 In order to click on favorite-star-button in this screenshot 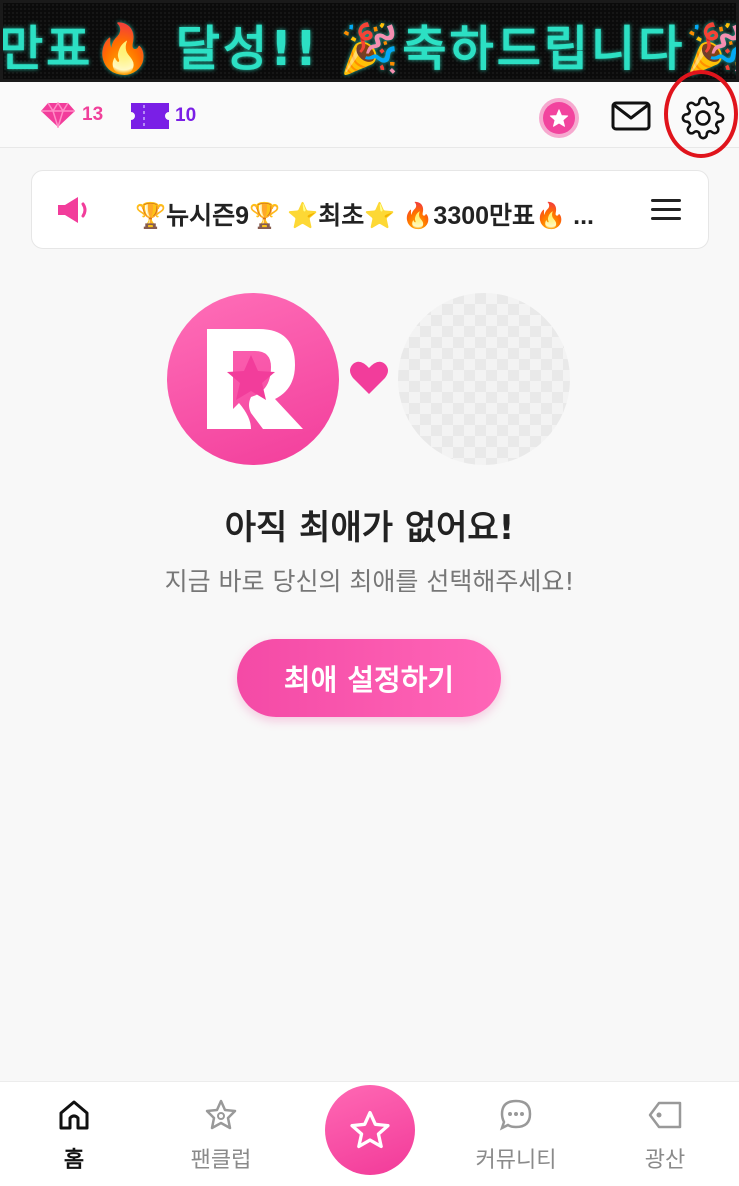, I will do `click(559, 118)`.